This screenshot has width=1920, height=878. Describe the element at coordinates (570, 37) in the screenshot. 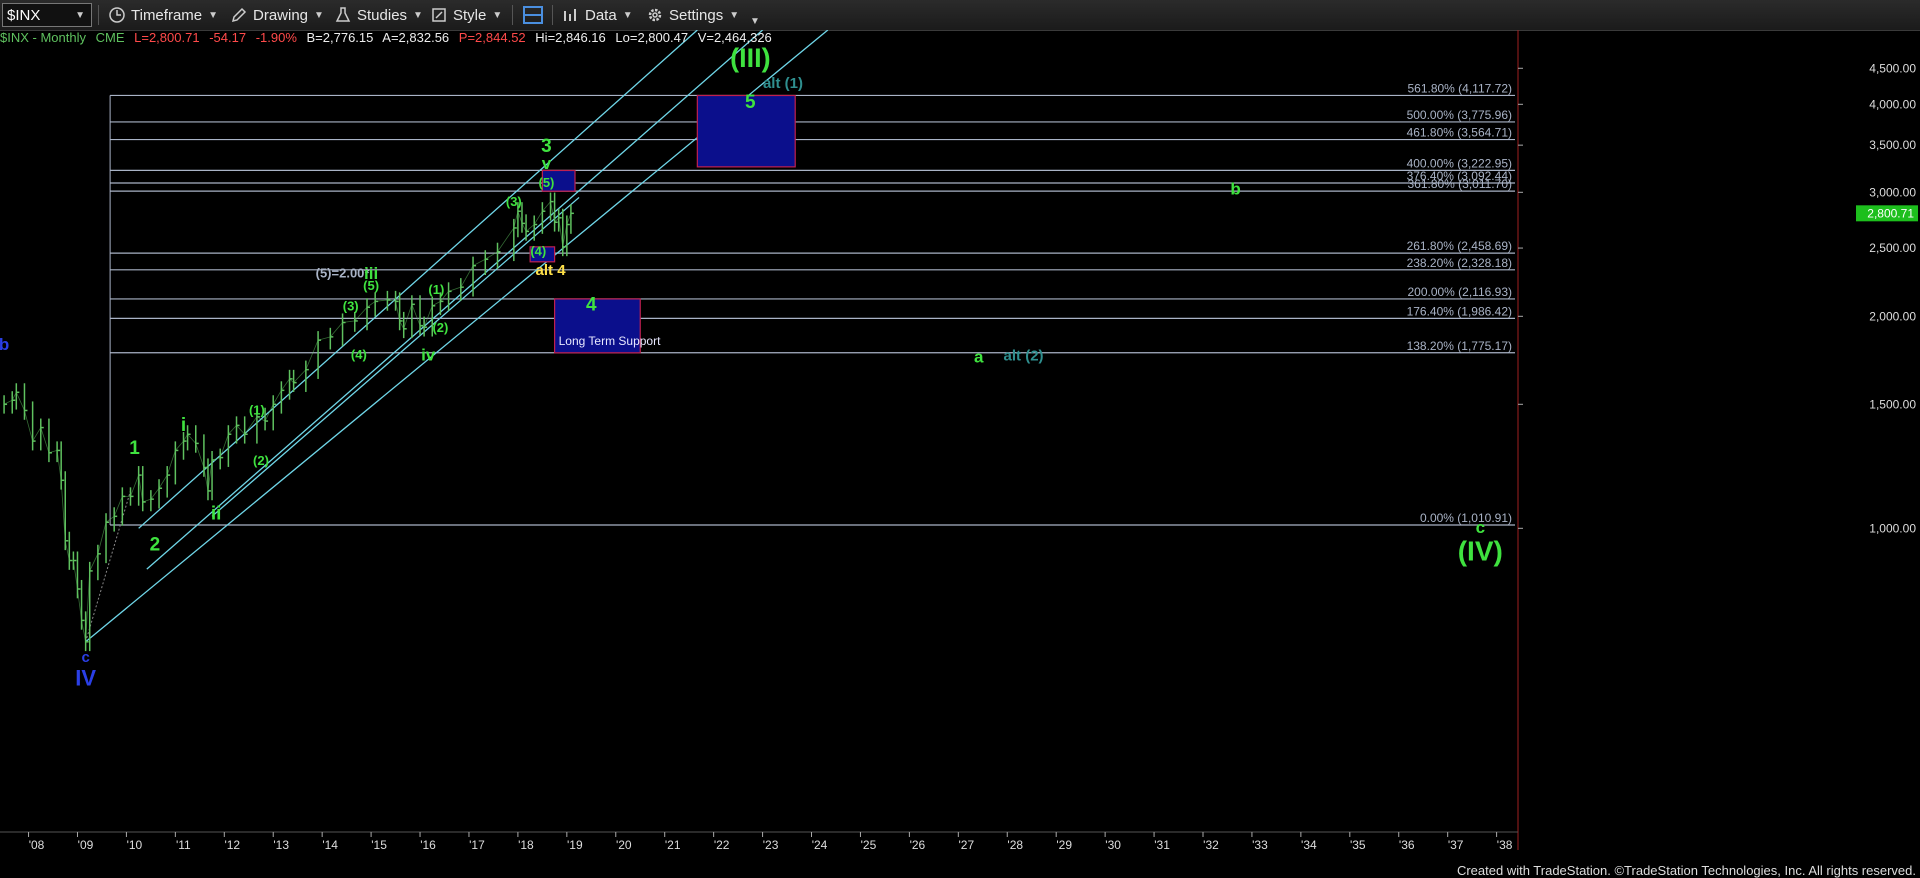

I see `high-price: Hi=2,846.16` at that location.